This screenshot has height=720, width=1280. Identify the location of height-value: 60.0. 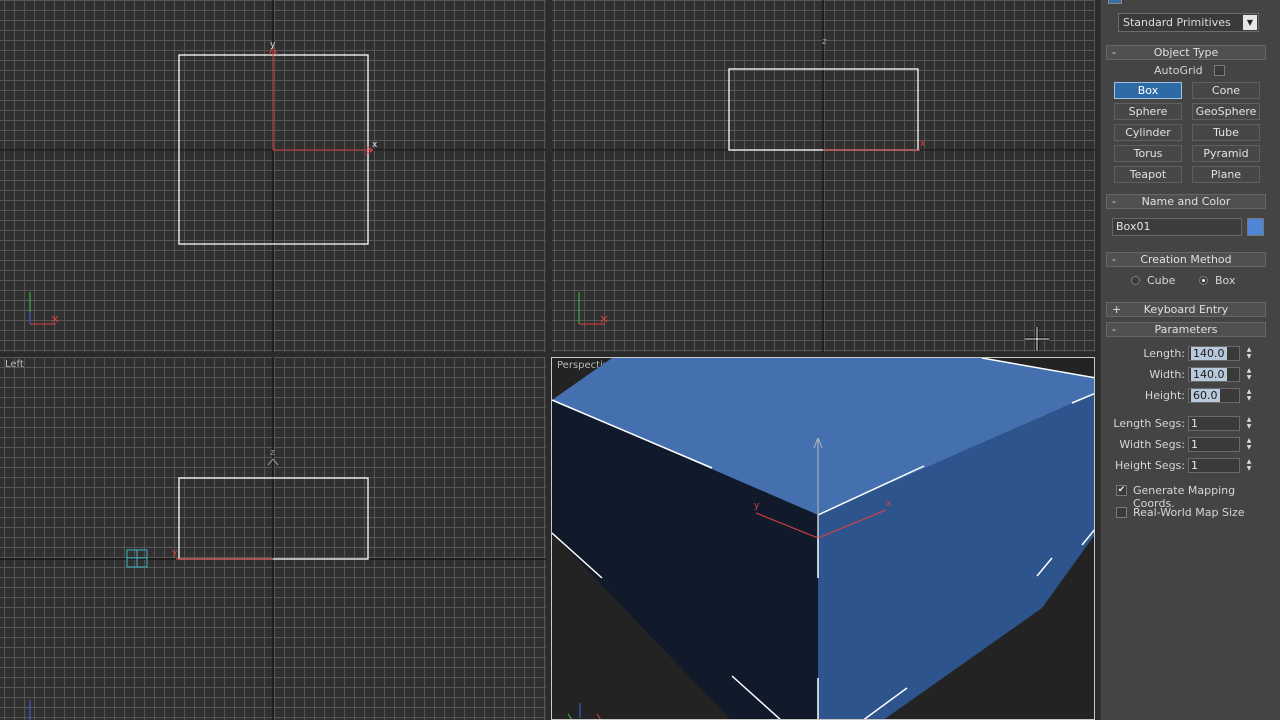
(1205, 395).